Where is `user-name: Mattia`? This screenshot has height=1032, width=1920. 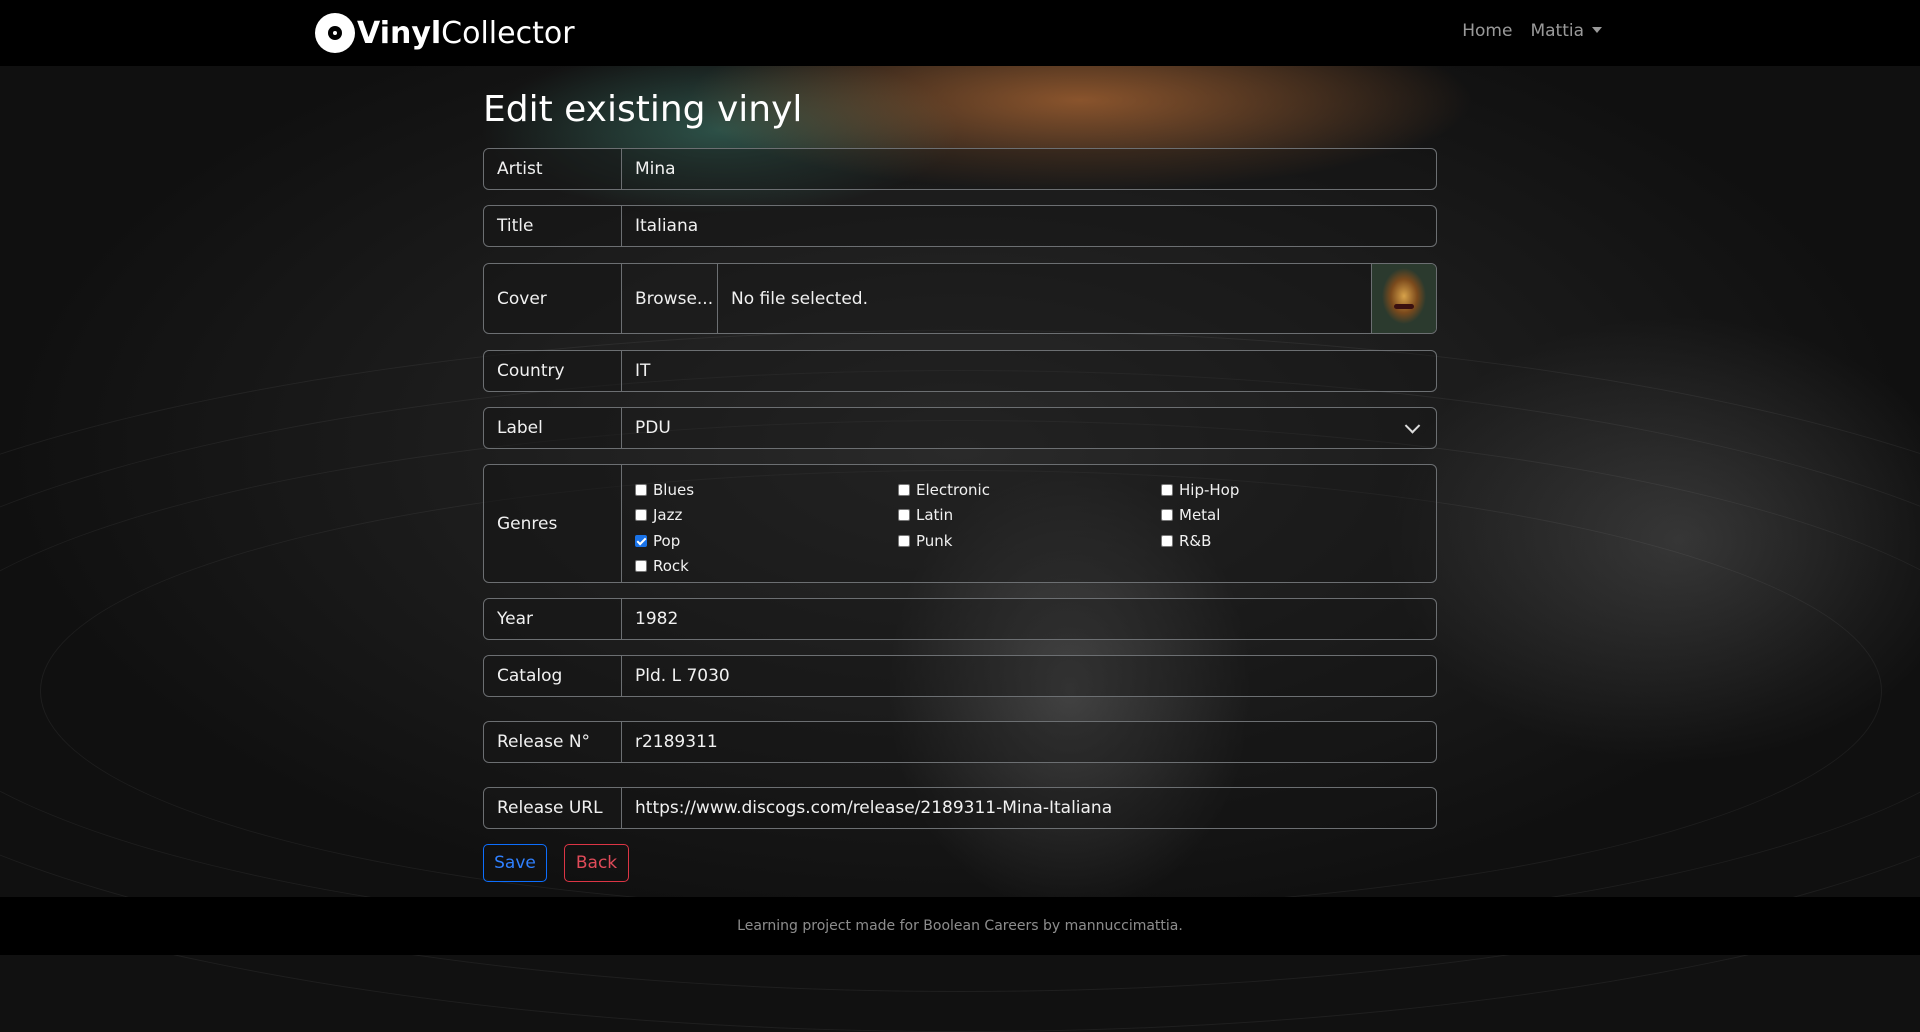
user-name: Mattia is located at coordinates (1557, 31).